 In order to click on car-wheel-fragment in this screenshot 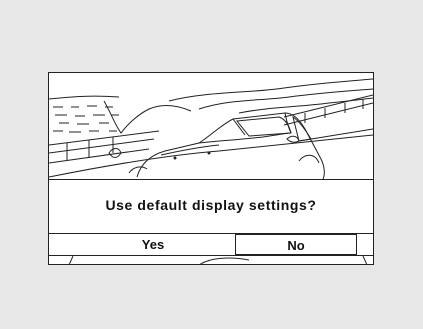, I will do `click(218, 260)`.